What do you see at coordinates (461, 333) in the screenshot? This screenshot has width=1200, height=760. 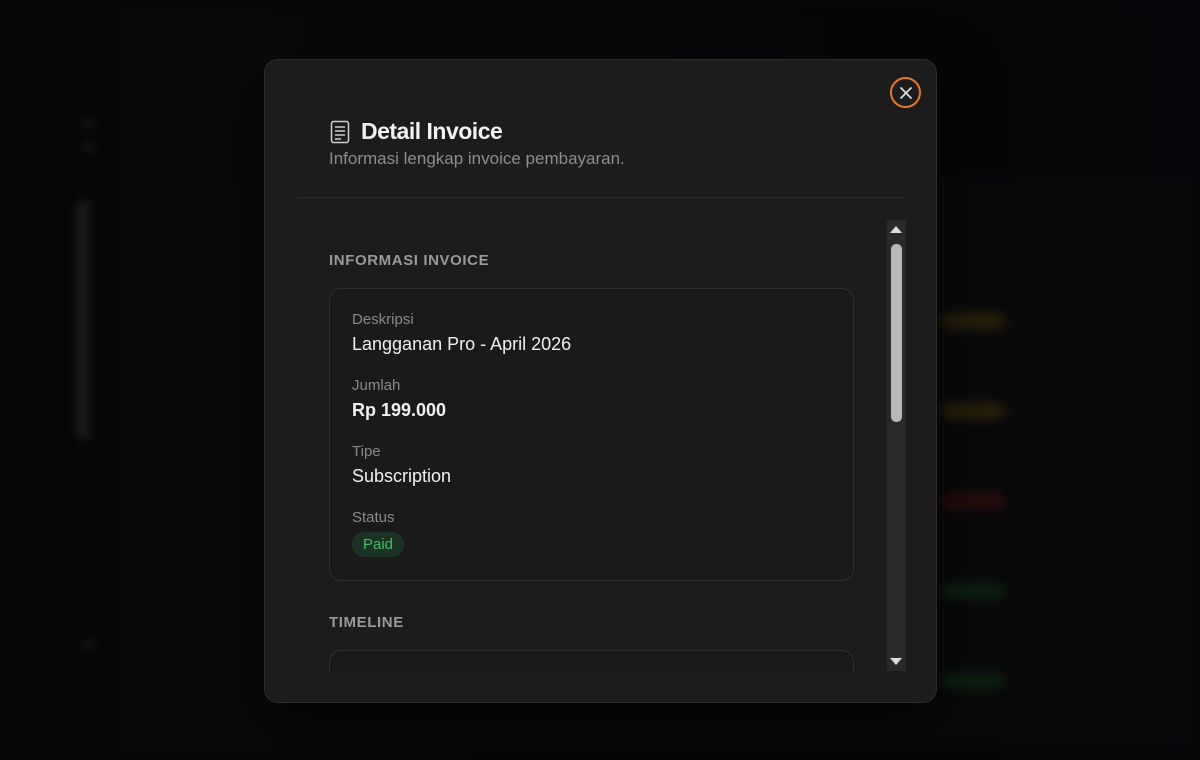 I see `field-description: Deskripsi Langganan Pro - April 2026` at bounding box center [461, 333].